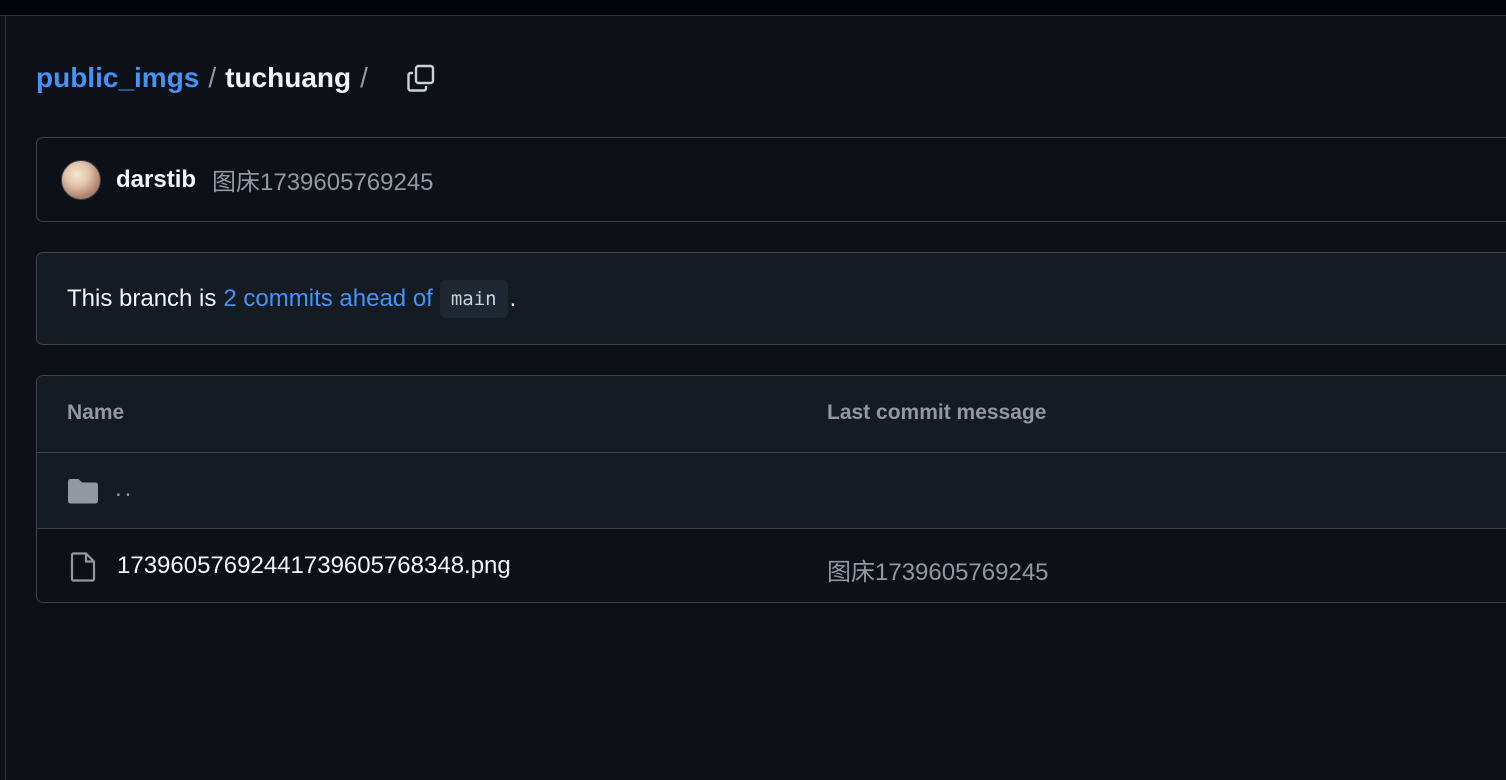  Describe the element at coordinates (771, 298) in the screenshot. I see `branch-status-banner: This branch is 2 commits ahead of main .` at that location.